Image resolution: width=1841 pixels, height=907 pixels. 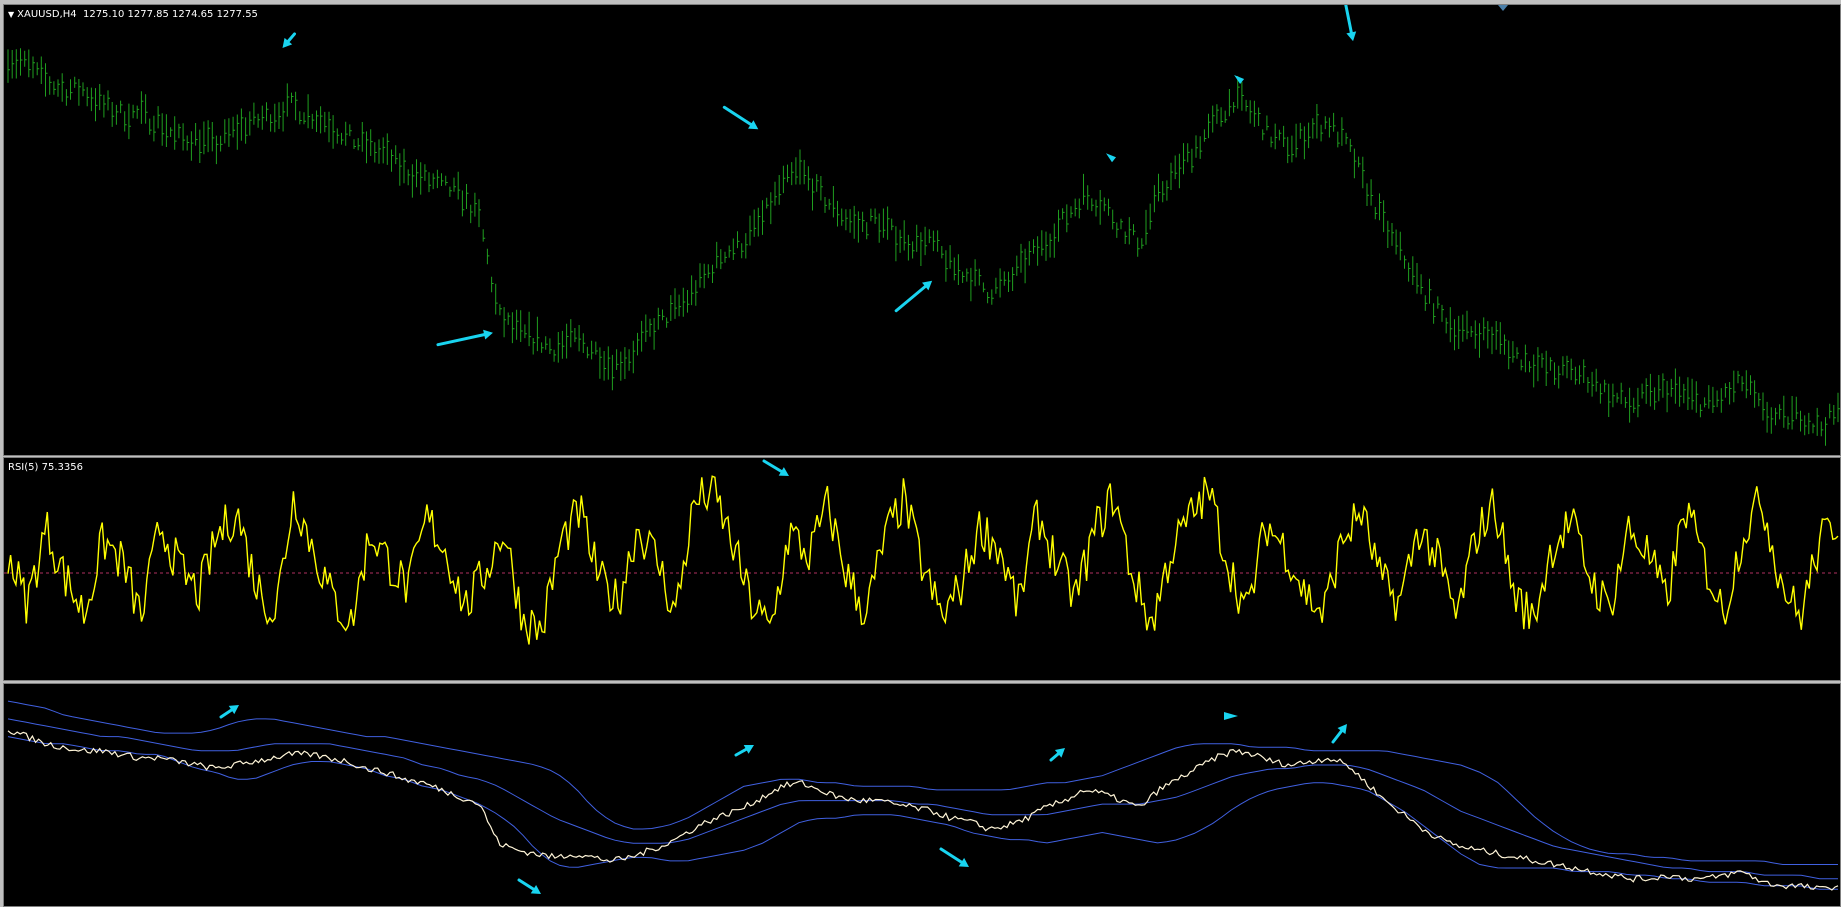 I want to click on ohlc-label: 1275.10 1277.85 1274.65 1277.55, so click(x=170, y=14).